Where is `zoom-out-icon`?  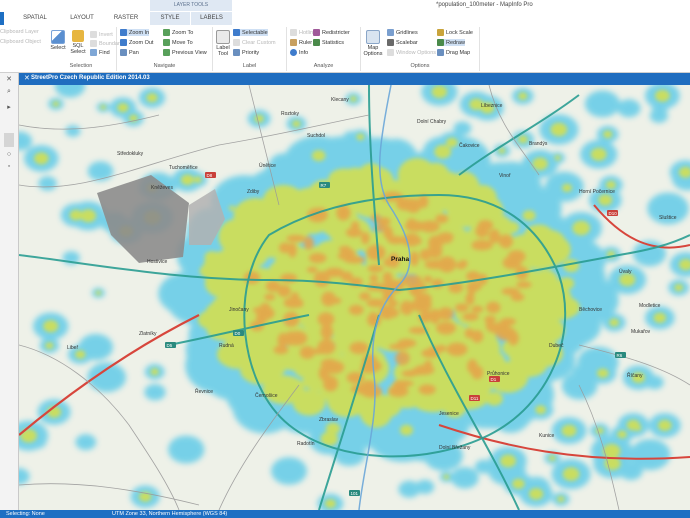
zoom-out-icon is located at coordinates (123, 42).